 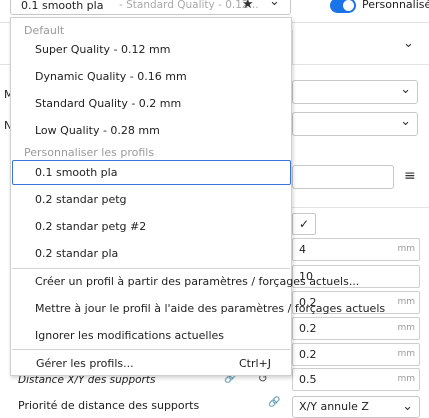 What do you see at coordinates (355, 92) in the screenshot?
I see `setting-select-1: ⌄` at bounding box center [355, 92].